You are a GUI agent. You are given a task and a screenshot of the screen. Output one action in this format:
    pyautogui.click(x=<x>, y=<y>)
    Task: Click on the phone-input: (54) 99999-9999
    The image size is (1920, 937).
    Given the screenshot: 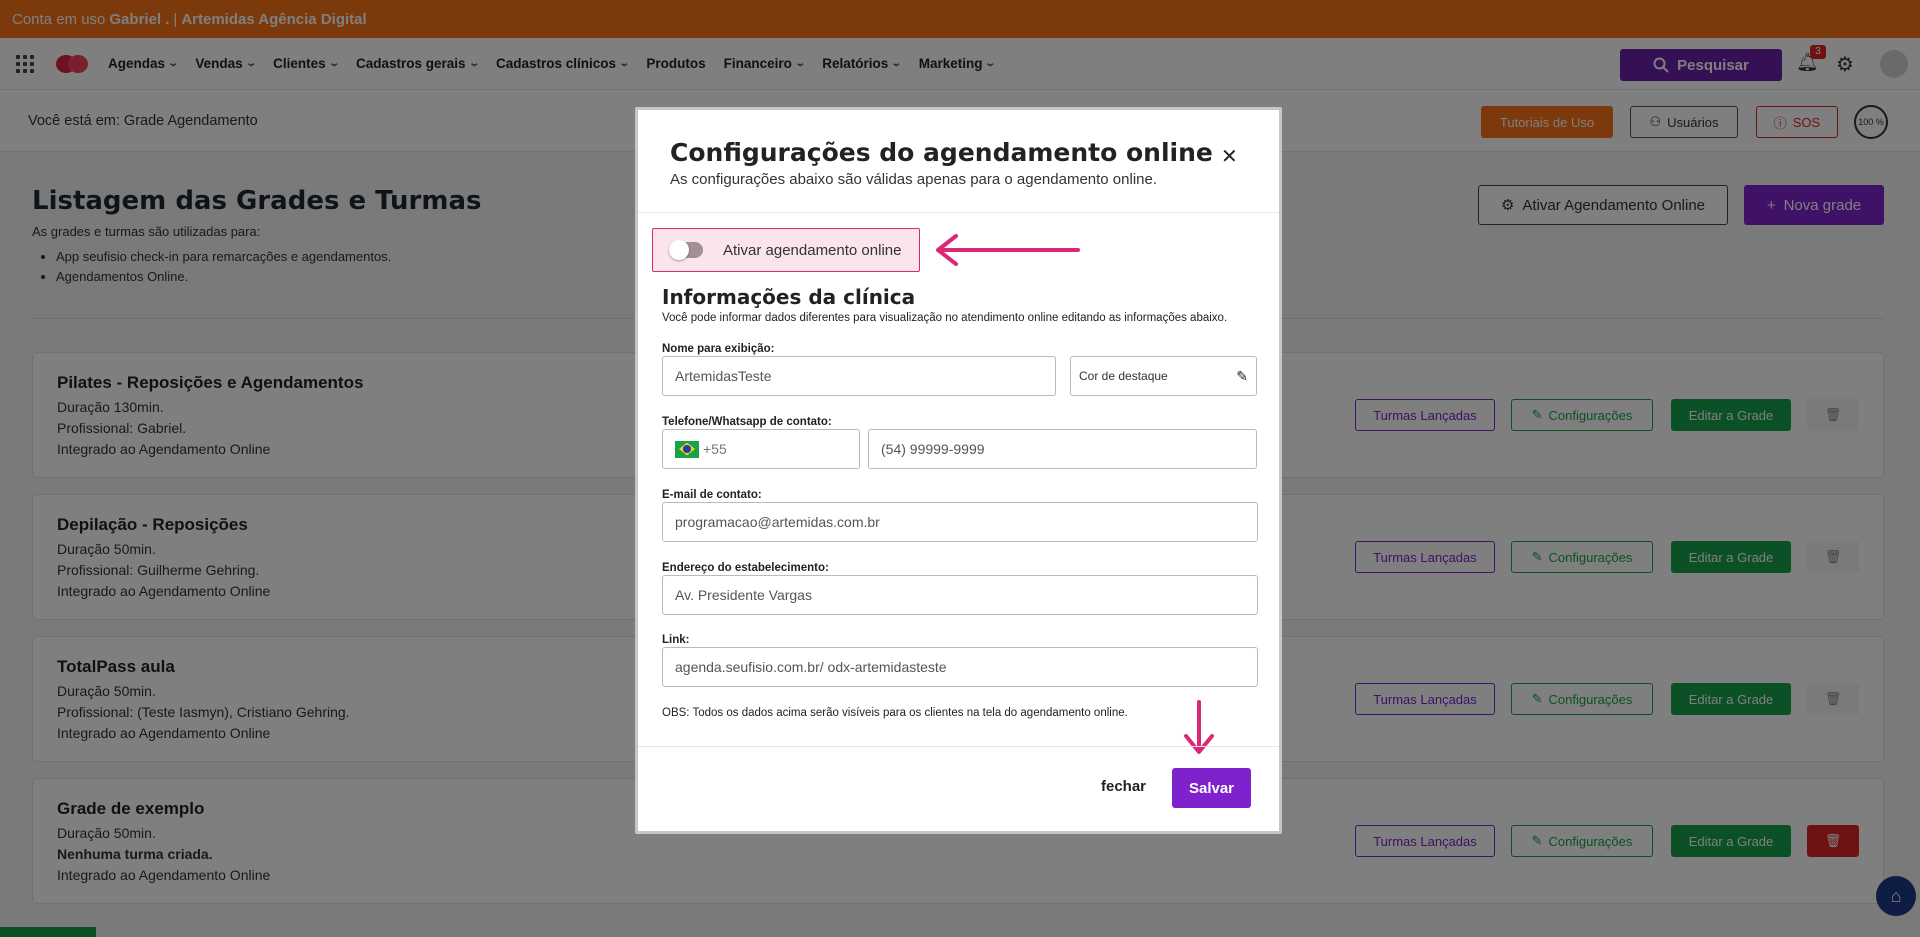 What is the action you would take?
    pyautogui.click(x=1062, y=449)
    